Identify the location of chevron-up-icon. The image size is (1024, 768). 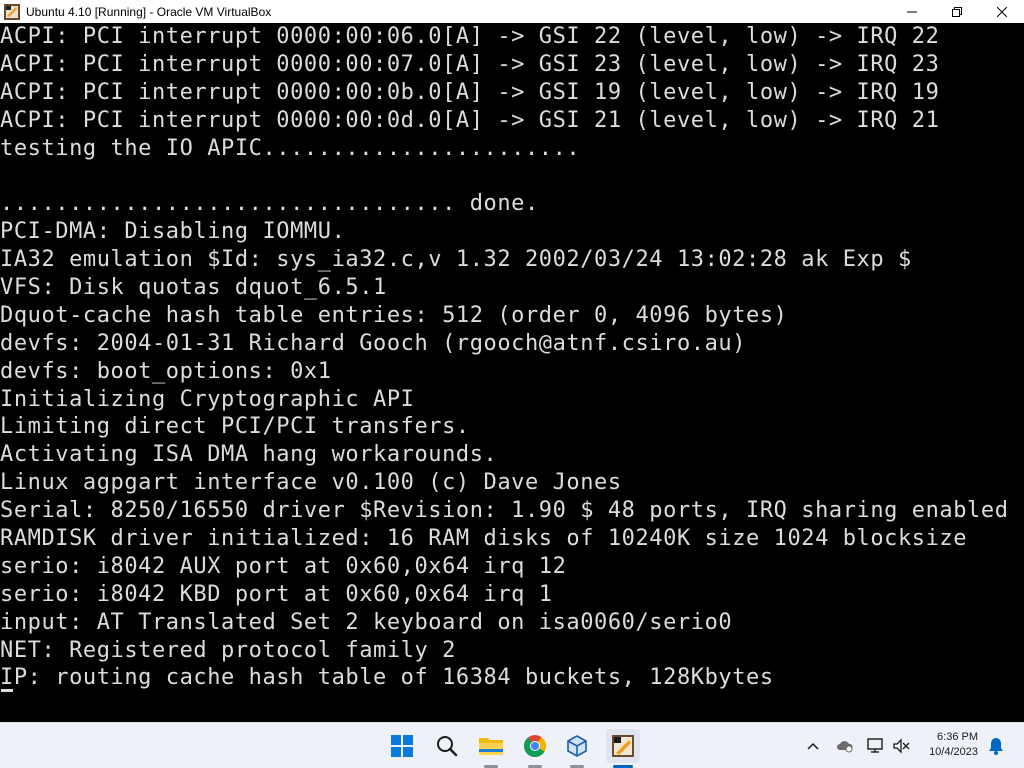
(813, 746).